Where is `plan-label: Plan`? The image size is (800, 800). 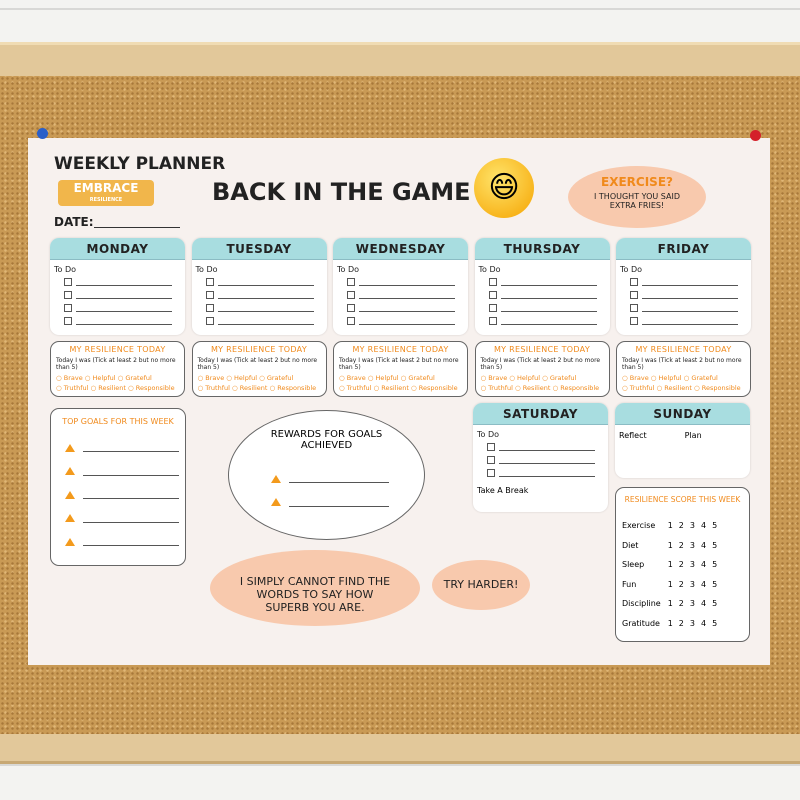
plan-label: Plan is located at coordinates (693, 435).